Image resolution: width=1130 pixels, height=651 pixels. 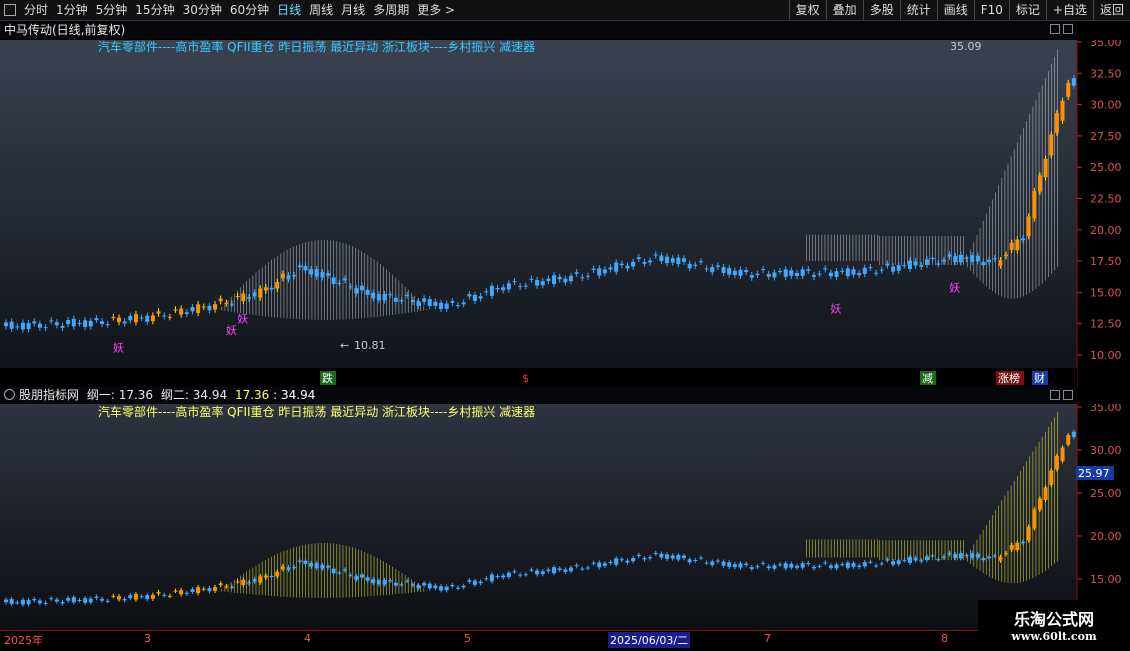 I want to click on toolbar-button-1: 叠加, so click(x=844, y=10).